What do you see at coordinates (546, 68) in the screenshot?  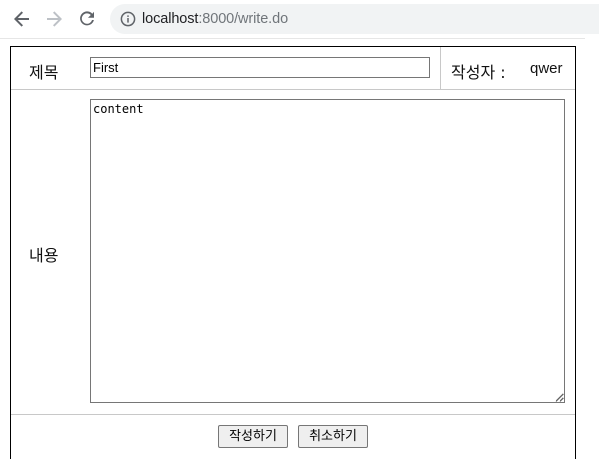 I see `author-value: qwer` at bounding box center [546, 68].